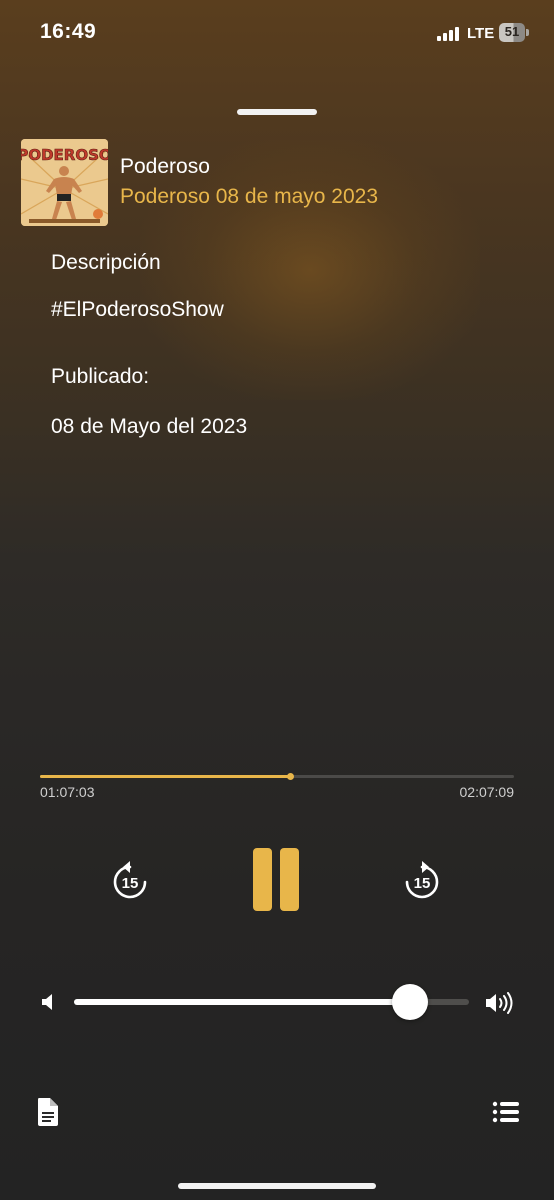  What do you see at coordinates (106, 262) in the screenshot?
I see `description-label: Descripción` at bounding box center [106, 262].